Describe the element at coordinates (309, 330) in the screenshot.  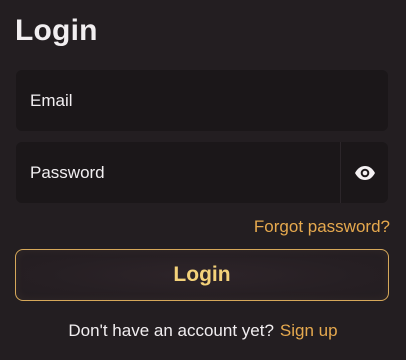
I see `signup-link: Sign up` at that location.